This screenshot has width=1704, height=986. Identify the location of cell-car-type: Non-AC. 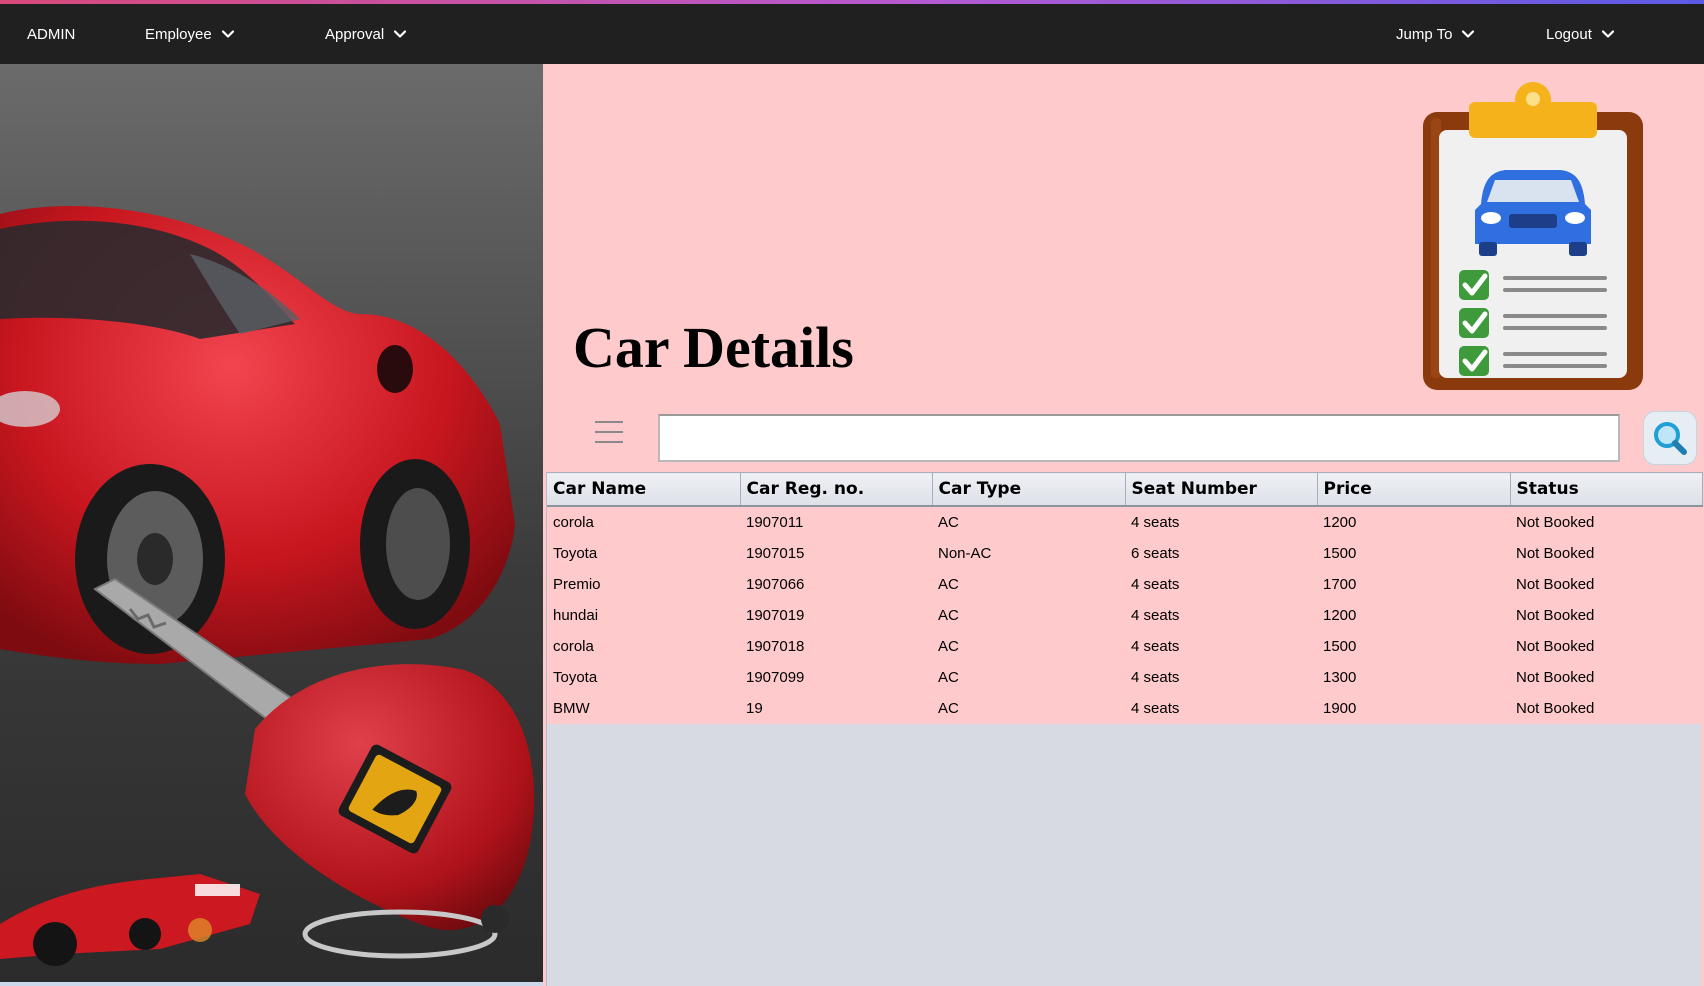
(1028, 553).